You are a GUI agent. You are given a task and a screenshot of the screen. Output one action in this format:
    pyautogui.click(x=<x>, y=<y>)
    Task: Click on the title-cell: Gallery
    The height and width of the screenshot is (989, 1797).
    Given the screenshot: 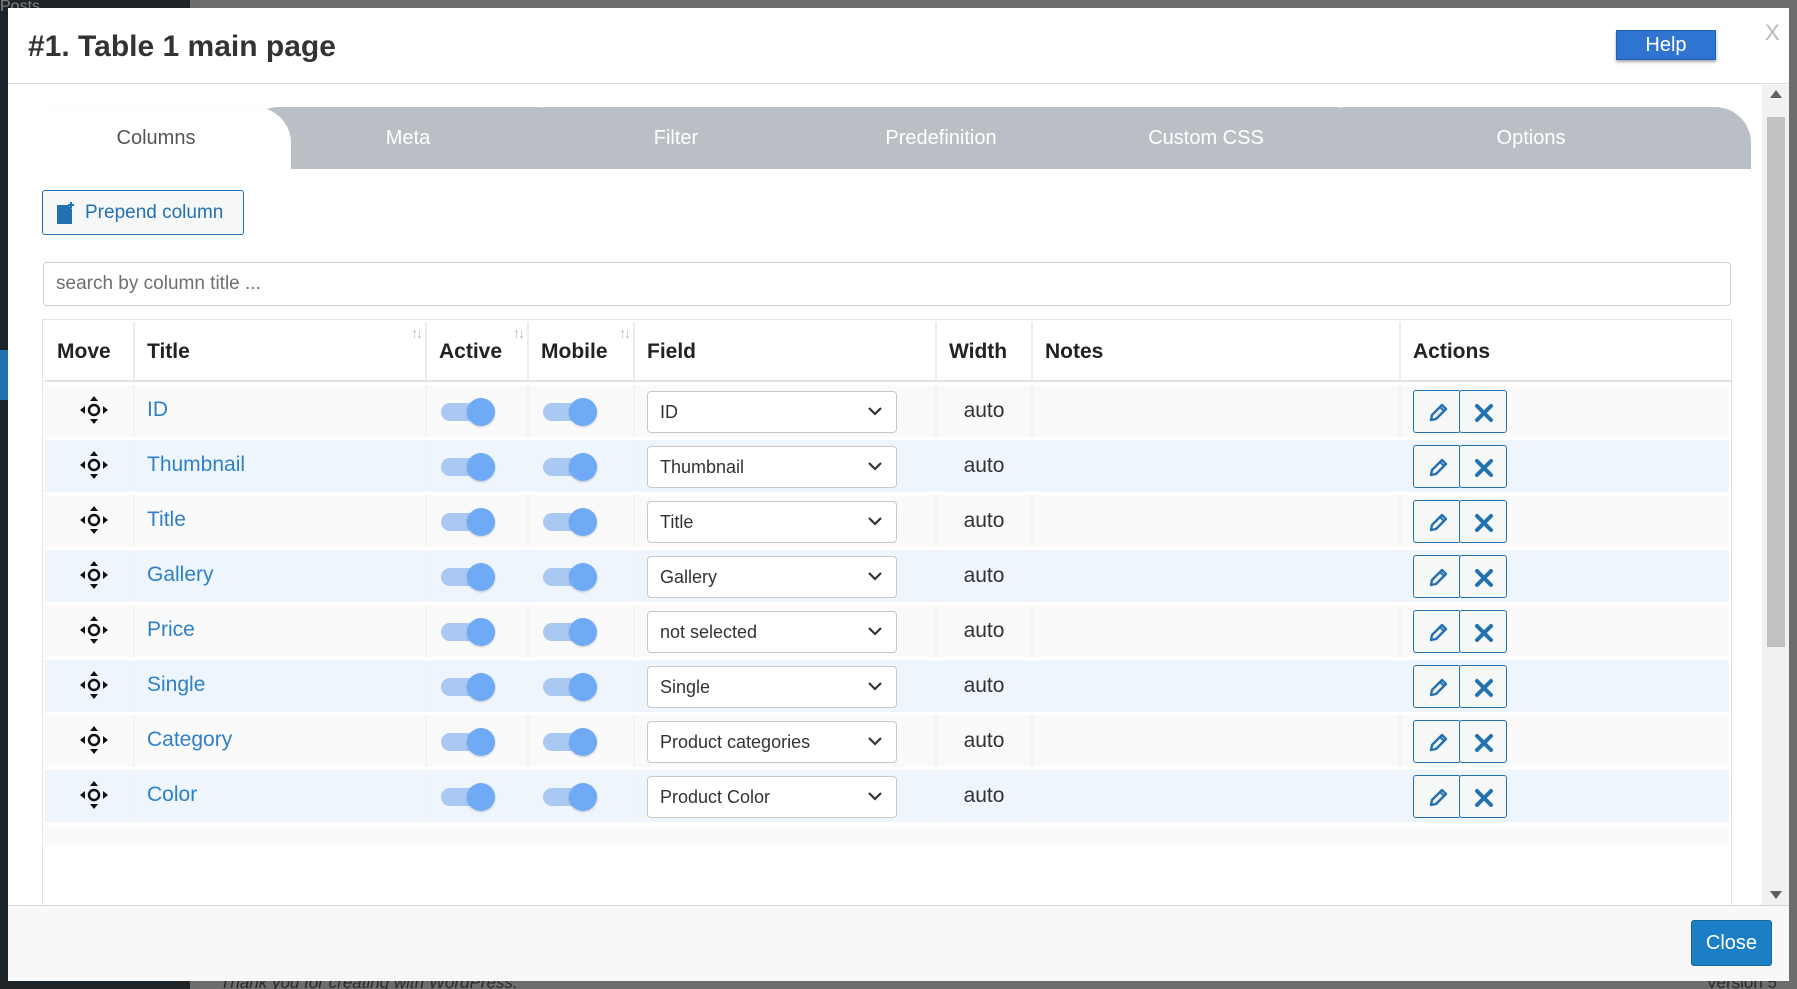 What is the action you would take?
    pyautogui.click(x=281, y=576)
    